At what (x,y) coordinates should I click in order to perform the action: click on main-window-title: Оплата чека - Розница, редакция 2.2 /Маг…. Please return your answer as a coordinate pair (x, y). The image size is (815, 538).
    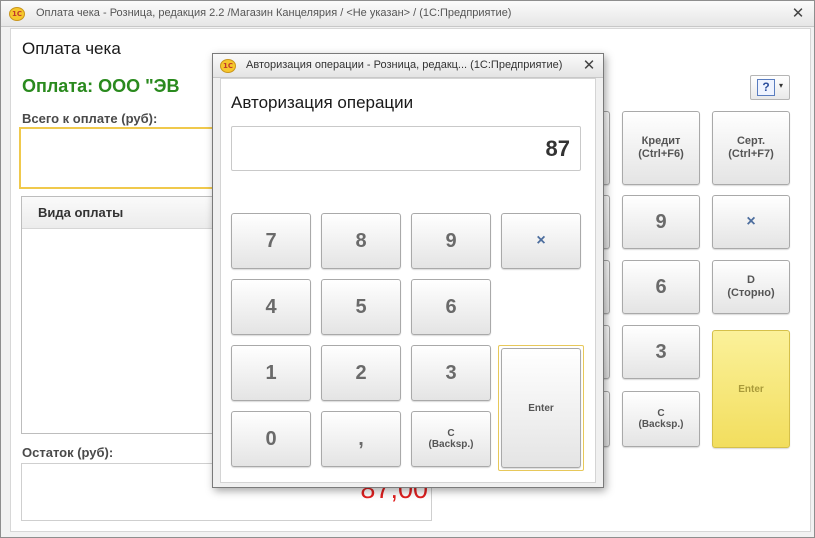
    Looking at the image, I should click on (274, 13).